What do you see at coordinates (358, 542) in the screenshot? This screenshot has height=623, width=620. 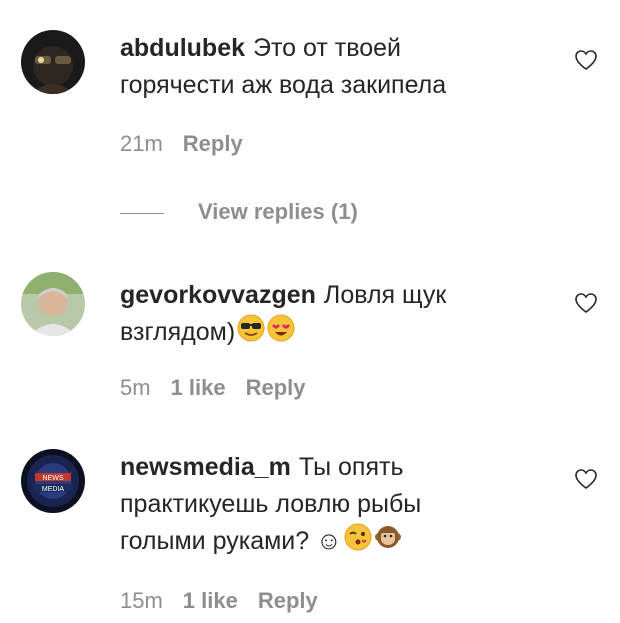 I see `kissing-wink-emoji` at bounding box center [358, 542].